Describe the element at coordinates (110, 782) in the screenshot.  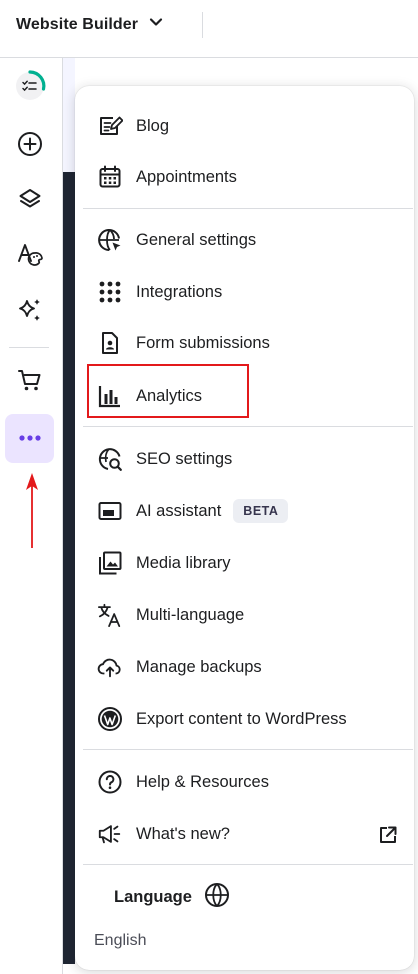
I see `help-icon` at that location.